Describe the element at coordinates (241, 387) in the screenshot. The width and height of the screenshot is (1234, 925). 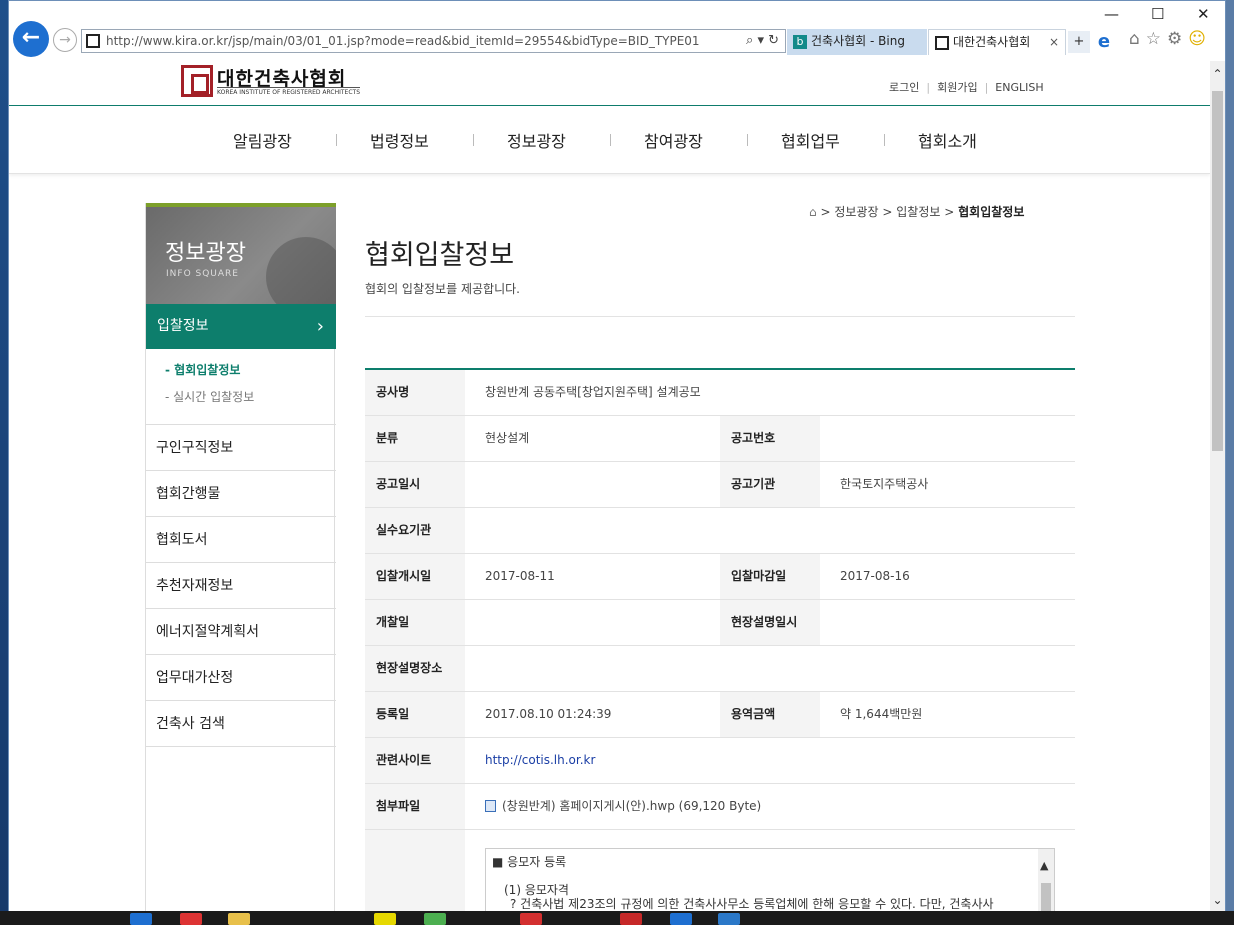
I see `side-nav-submenu: - 협회입찰정보 - 실시간 입찰정보` at that location.